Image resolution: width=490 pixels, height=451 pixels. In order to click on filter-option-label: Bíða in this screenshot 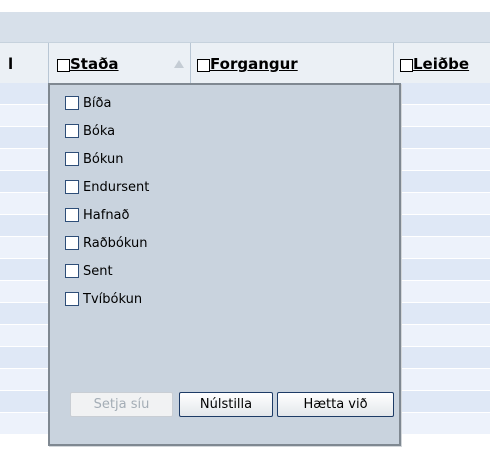, I will do `click(97, 103)`.